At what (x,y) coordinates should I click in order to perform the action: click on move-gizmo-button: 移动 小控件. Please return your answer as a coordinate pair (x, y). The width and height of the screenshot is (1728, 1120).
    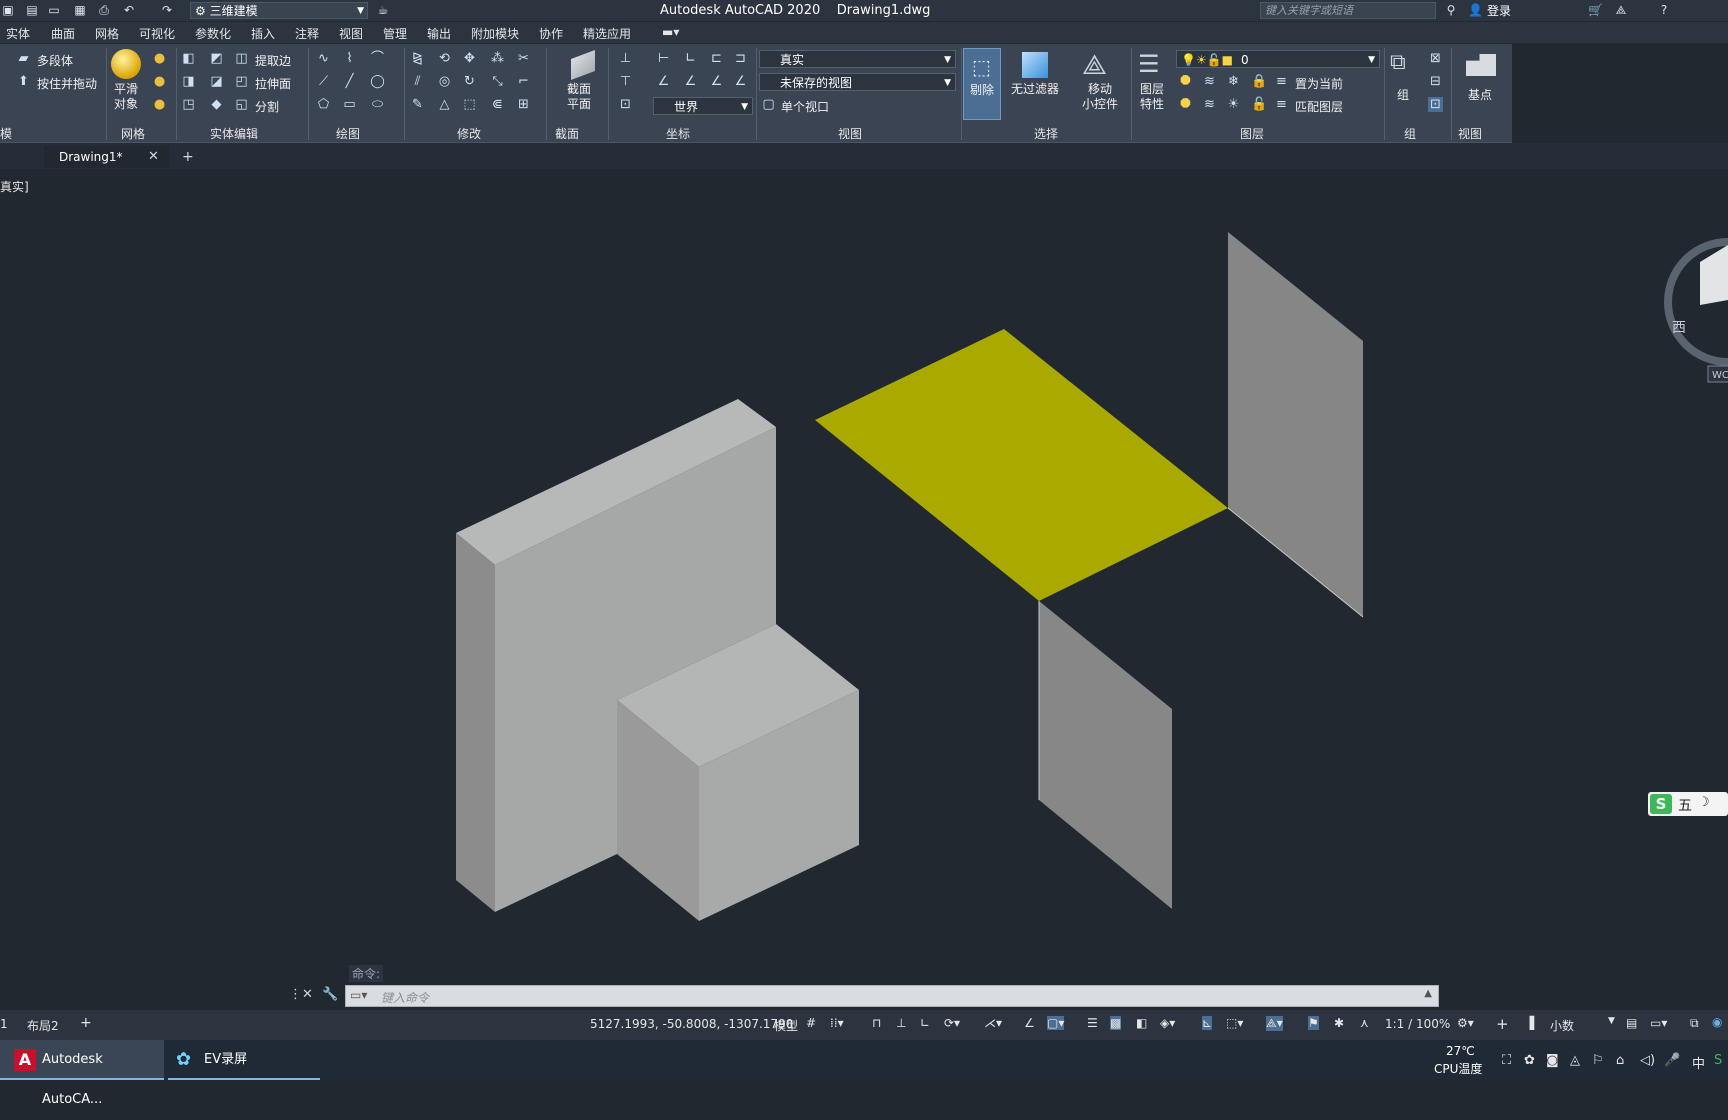
    Looking at the image, I should click on (1100, 97).